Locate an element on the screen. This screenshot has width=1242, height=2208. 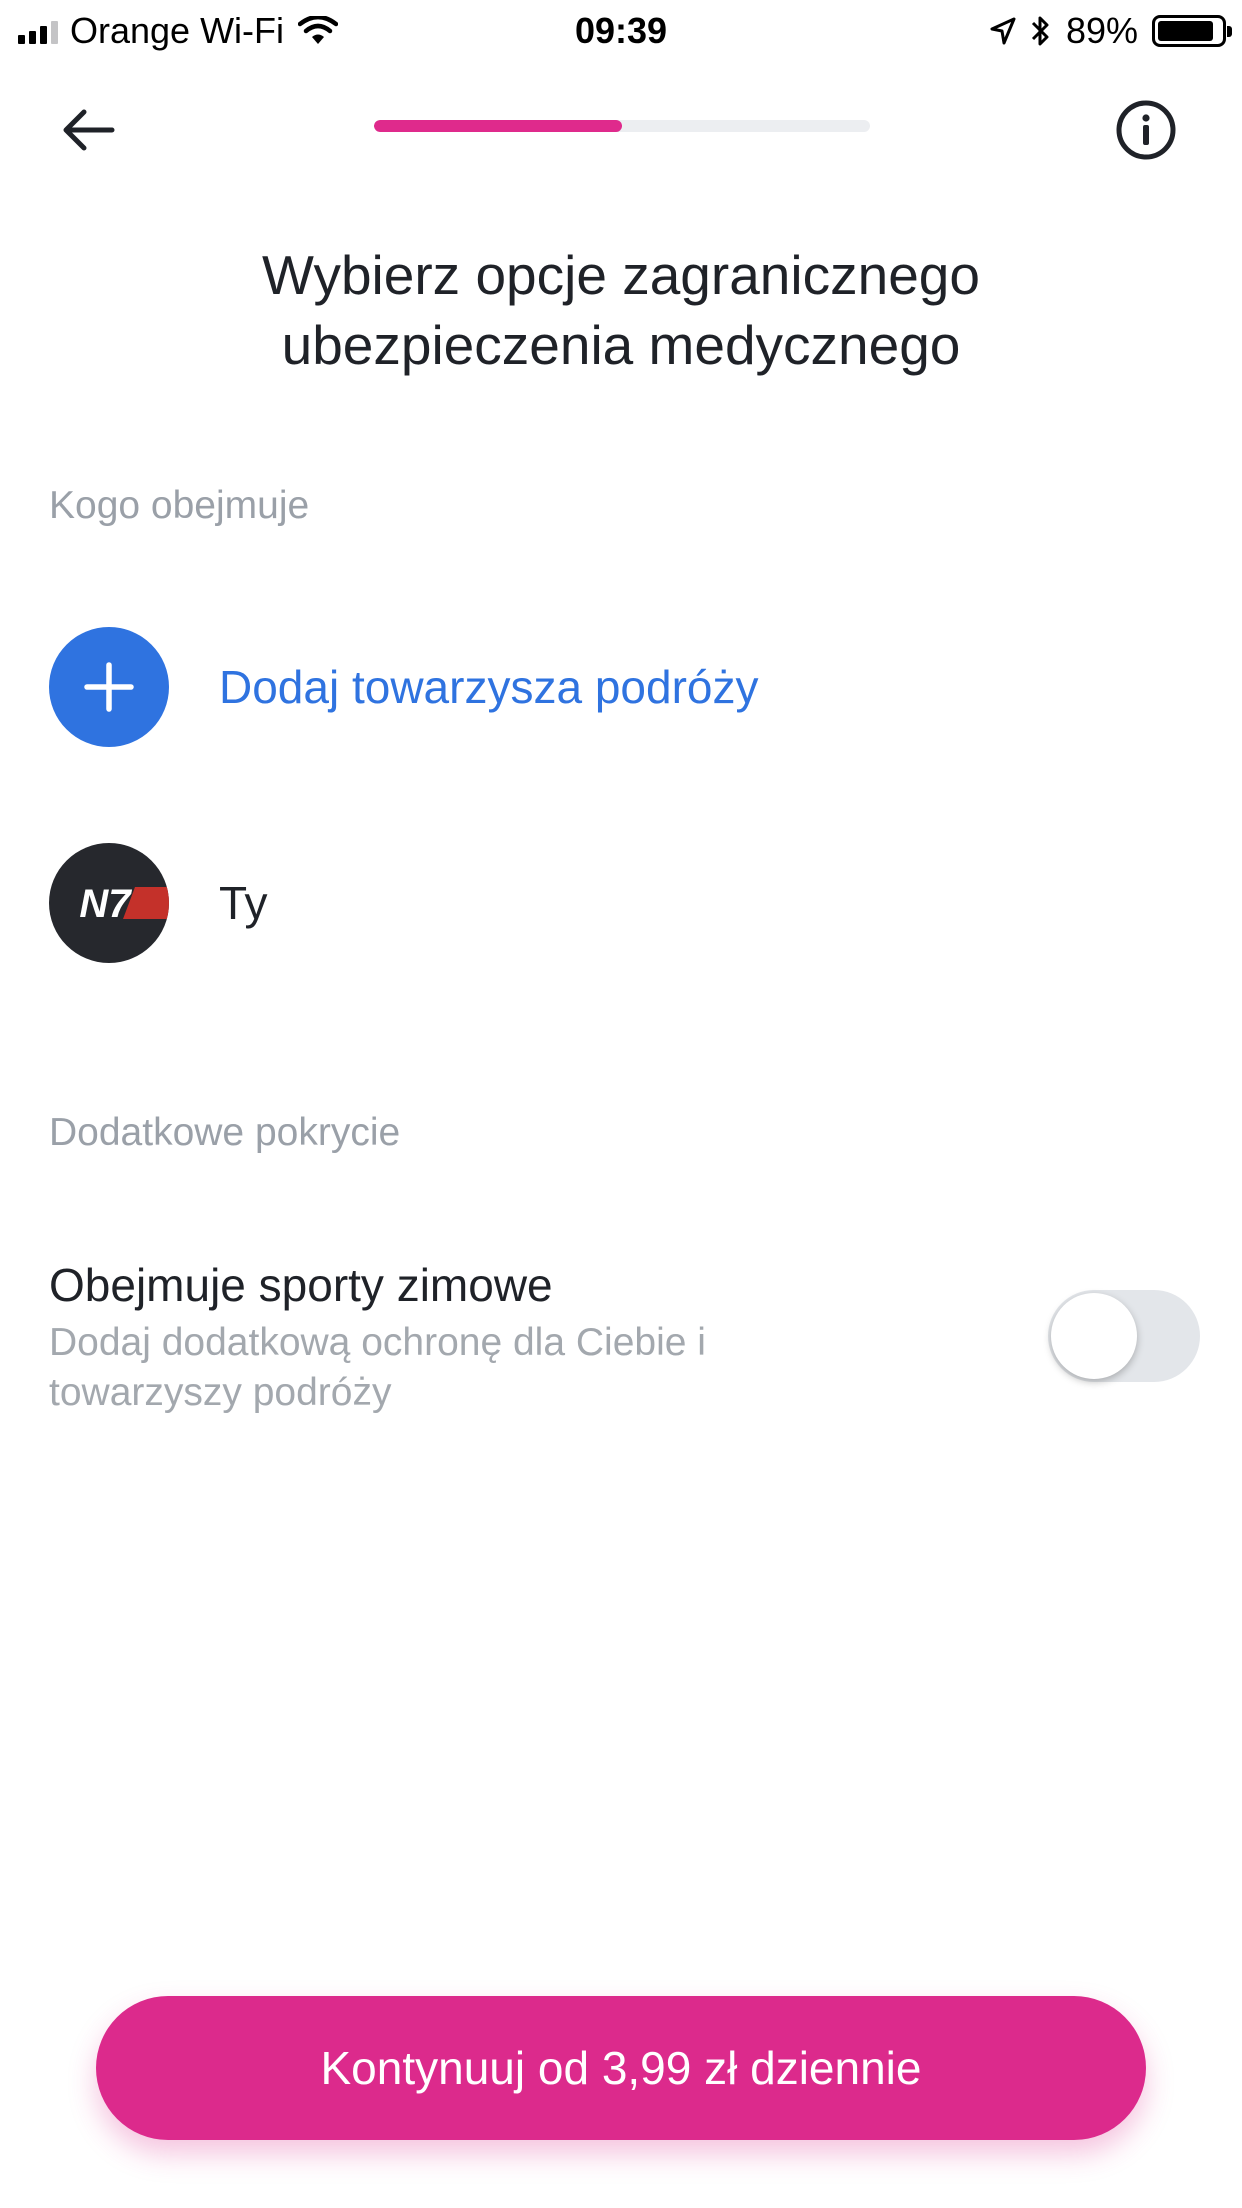
winter-sports-description-line-1: Dodaj dodatkową ochronę dla Ciebie i is located at coordinates (377, 1342).